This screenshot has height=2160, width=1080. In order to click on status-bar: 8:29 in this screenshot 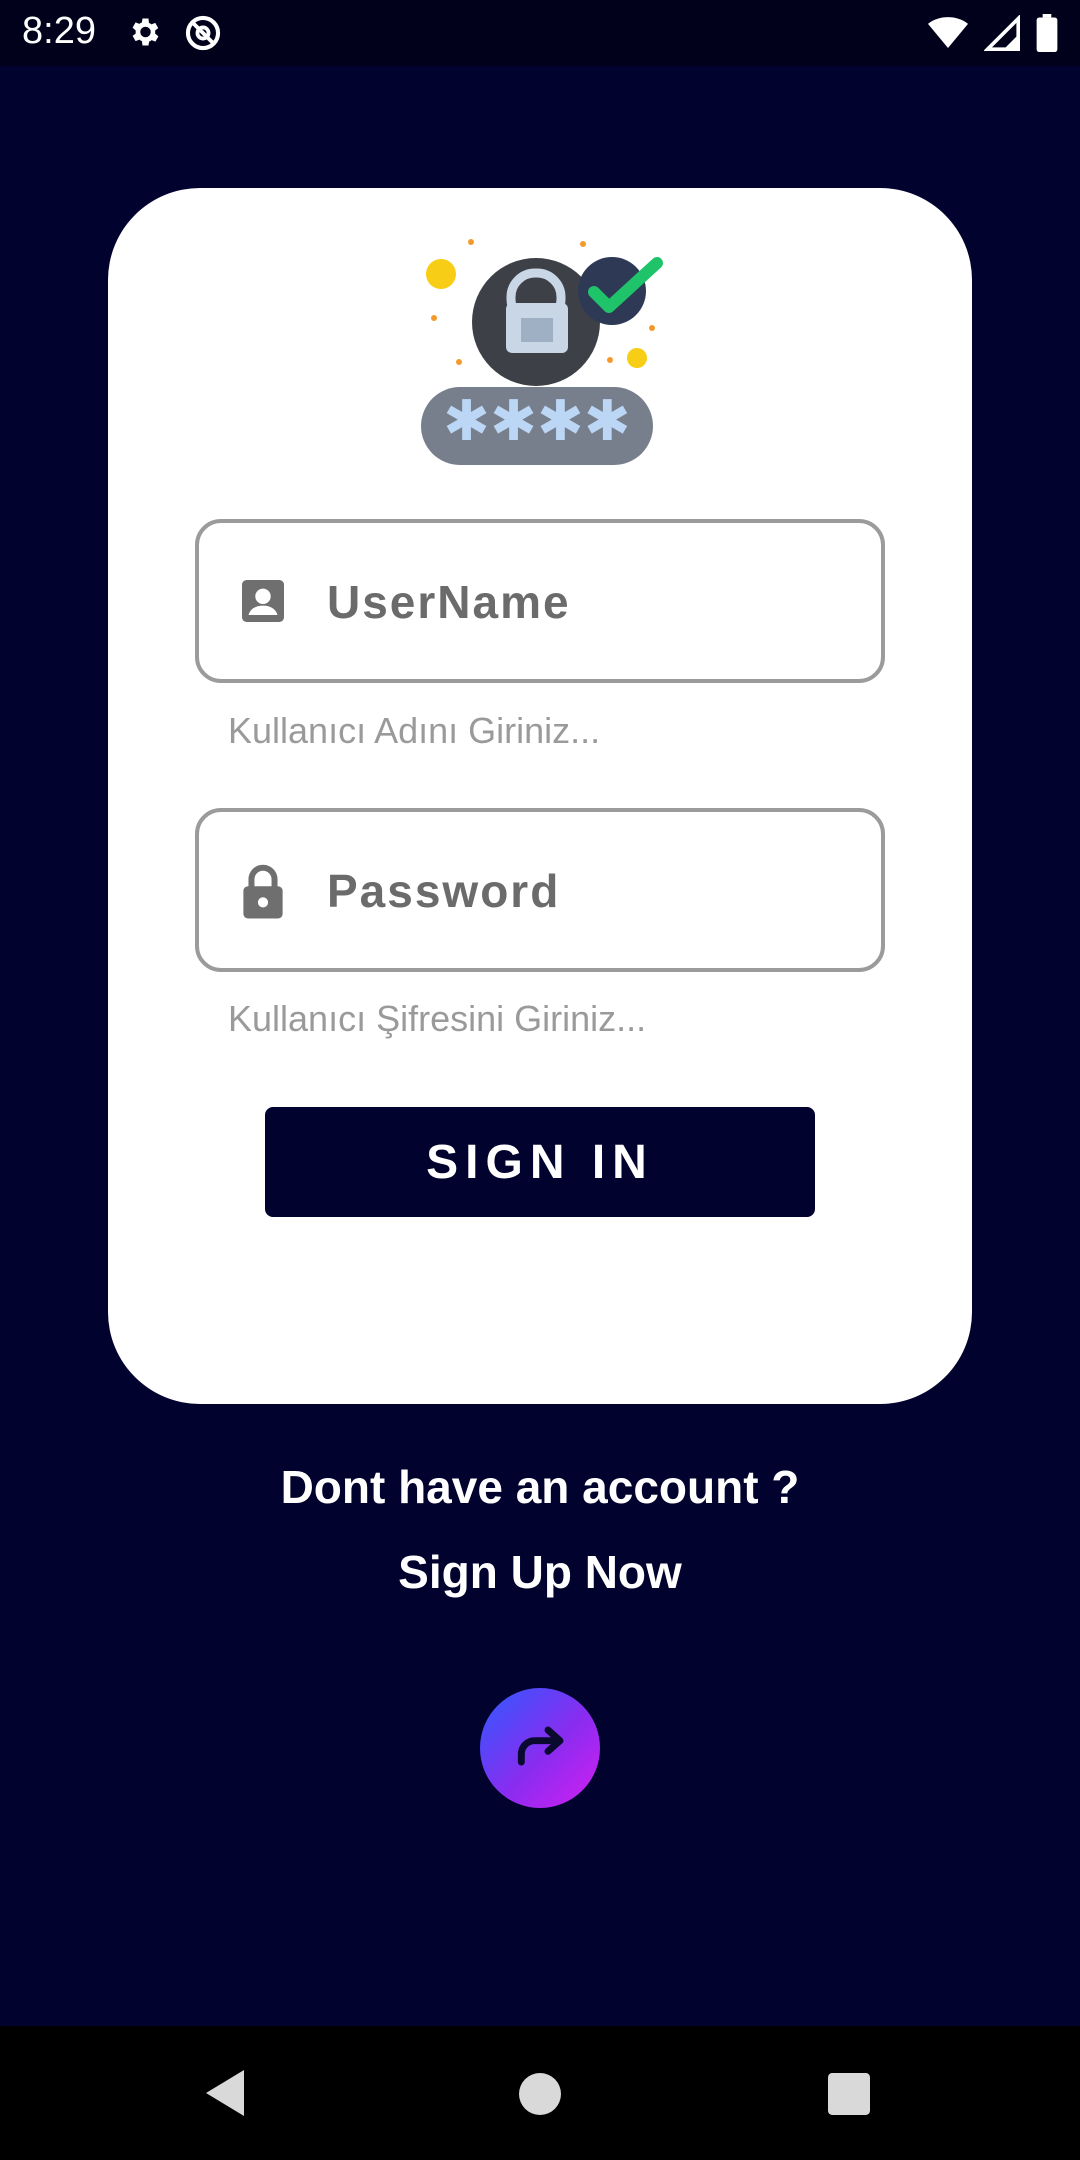, I will do `click(540, 33)`.